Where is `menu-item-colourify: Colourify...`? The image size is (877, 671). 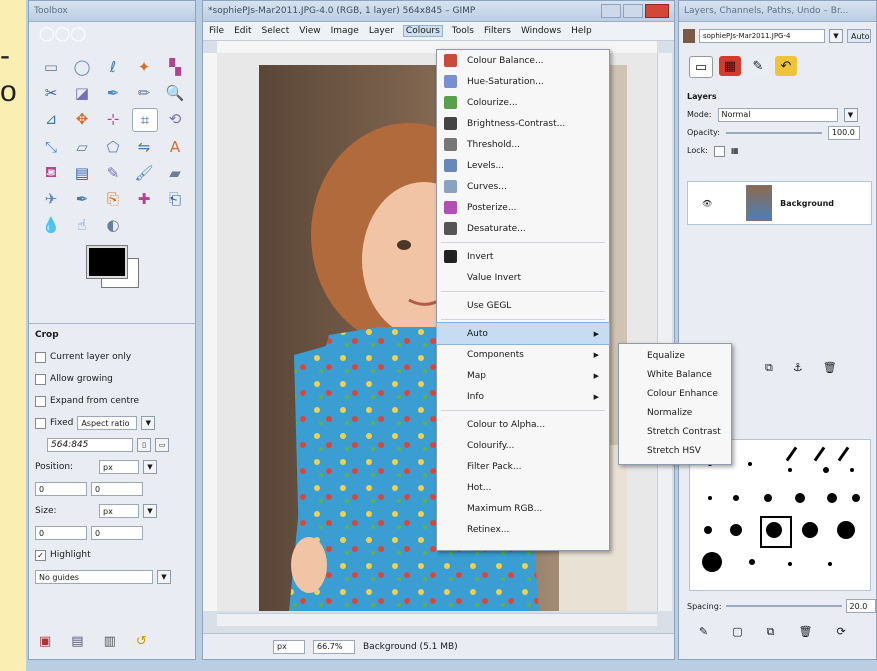
menu-item-colourify: Colourify... is located at coordinates (523, 445).